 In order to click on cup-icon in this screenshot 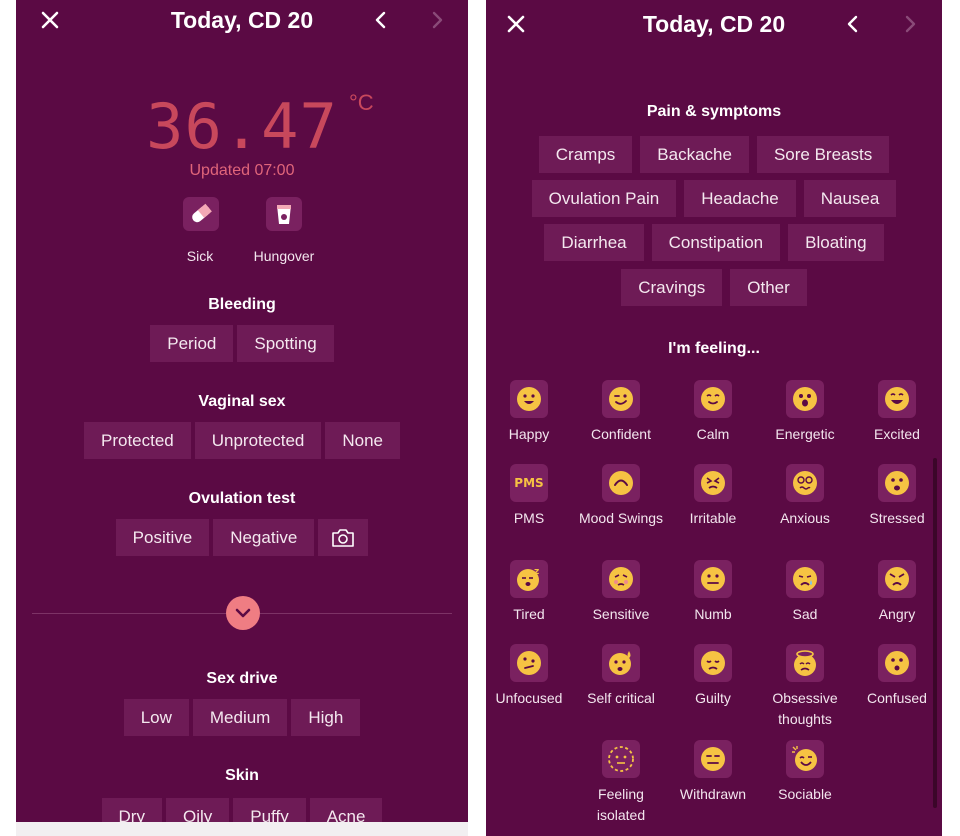, I will do `click(284, 214)`.